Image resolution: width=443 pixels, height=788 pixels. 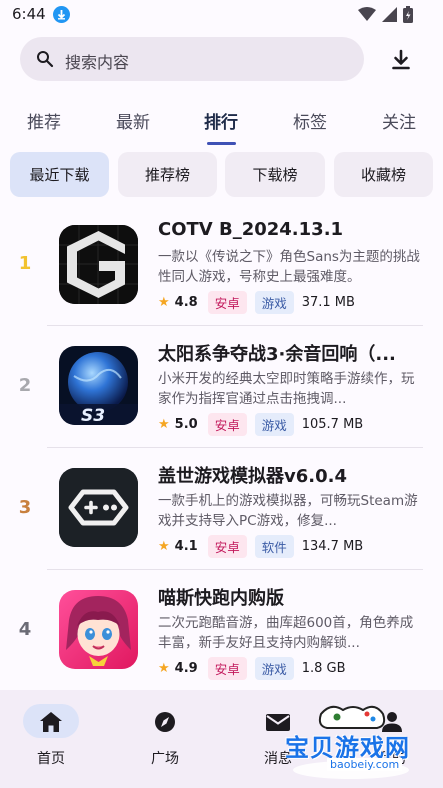 What do you see at coordinates (275, 174) in the screenshot?
I see `chip-downloads: 下载榜` at bounding box center [275, 174].